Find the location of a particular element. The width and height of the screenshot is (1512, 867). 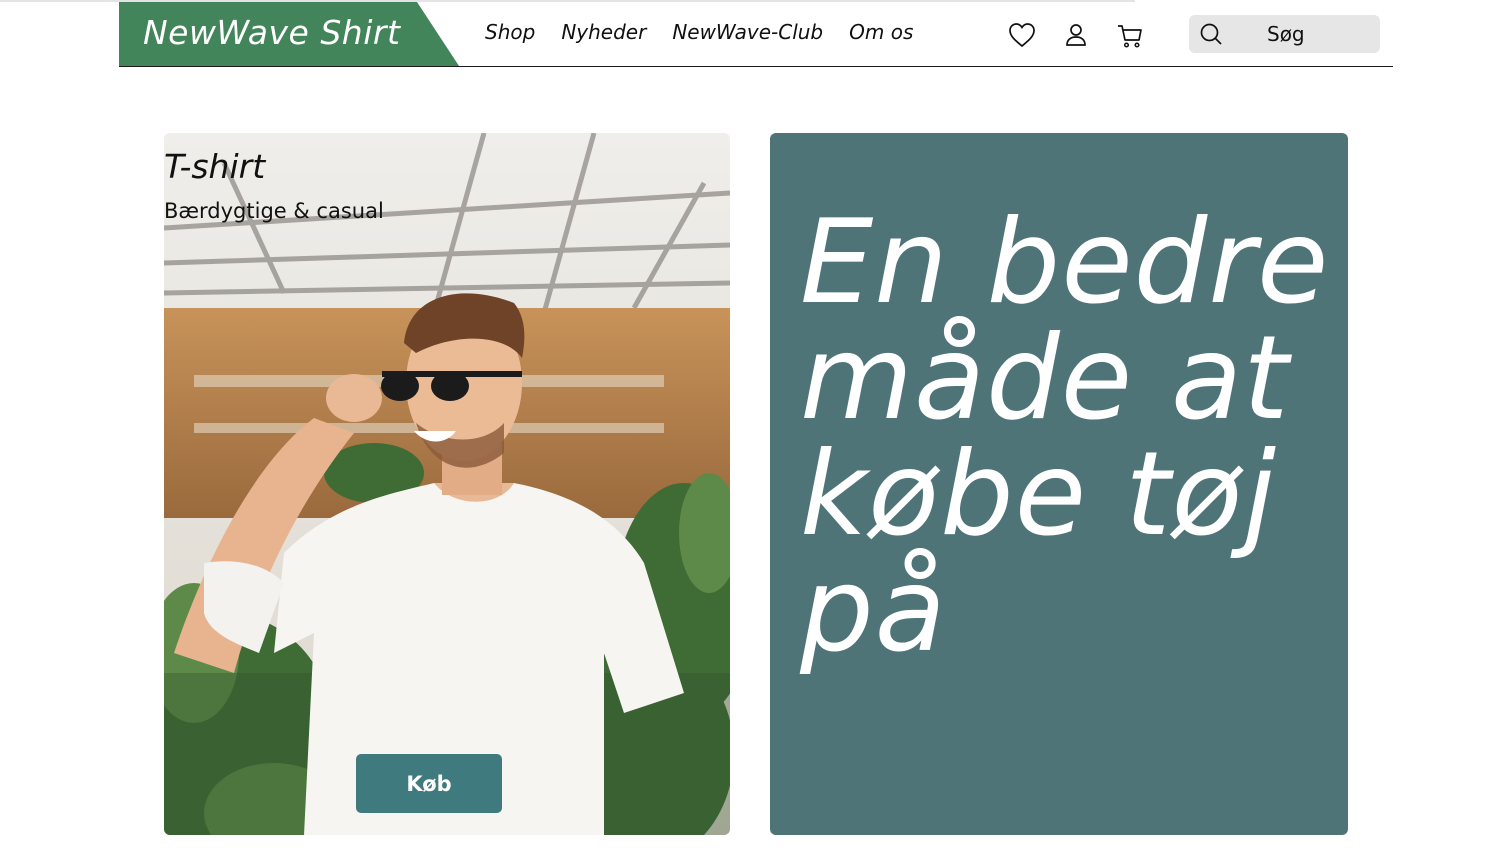

search-box: Søg is located at coordinates (1284, 34).